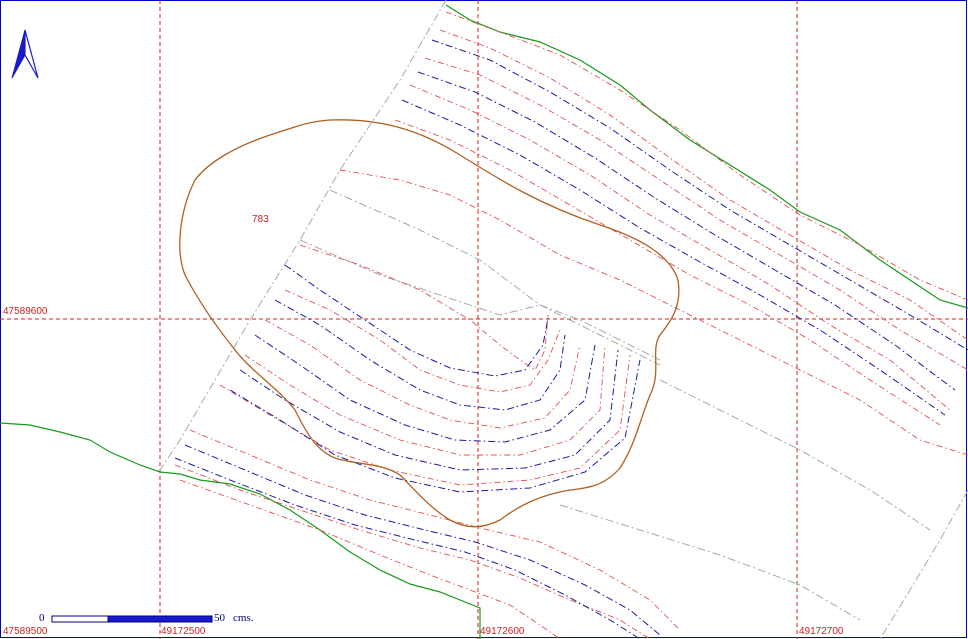 This screenshot has height=639, width=968. Describe the element at coordinates (25, 311) in the screenshot. I see `grid-label-y-mid: 47589600` at that location.